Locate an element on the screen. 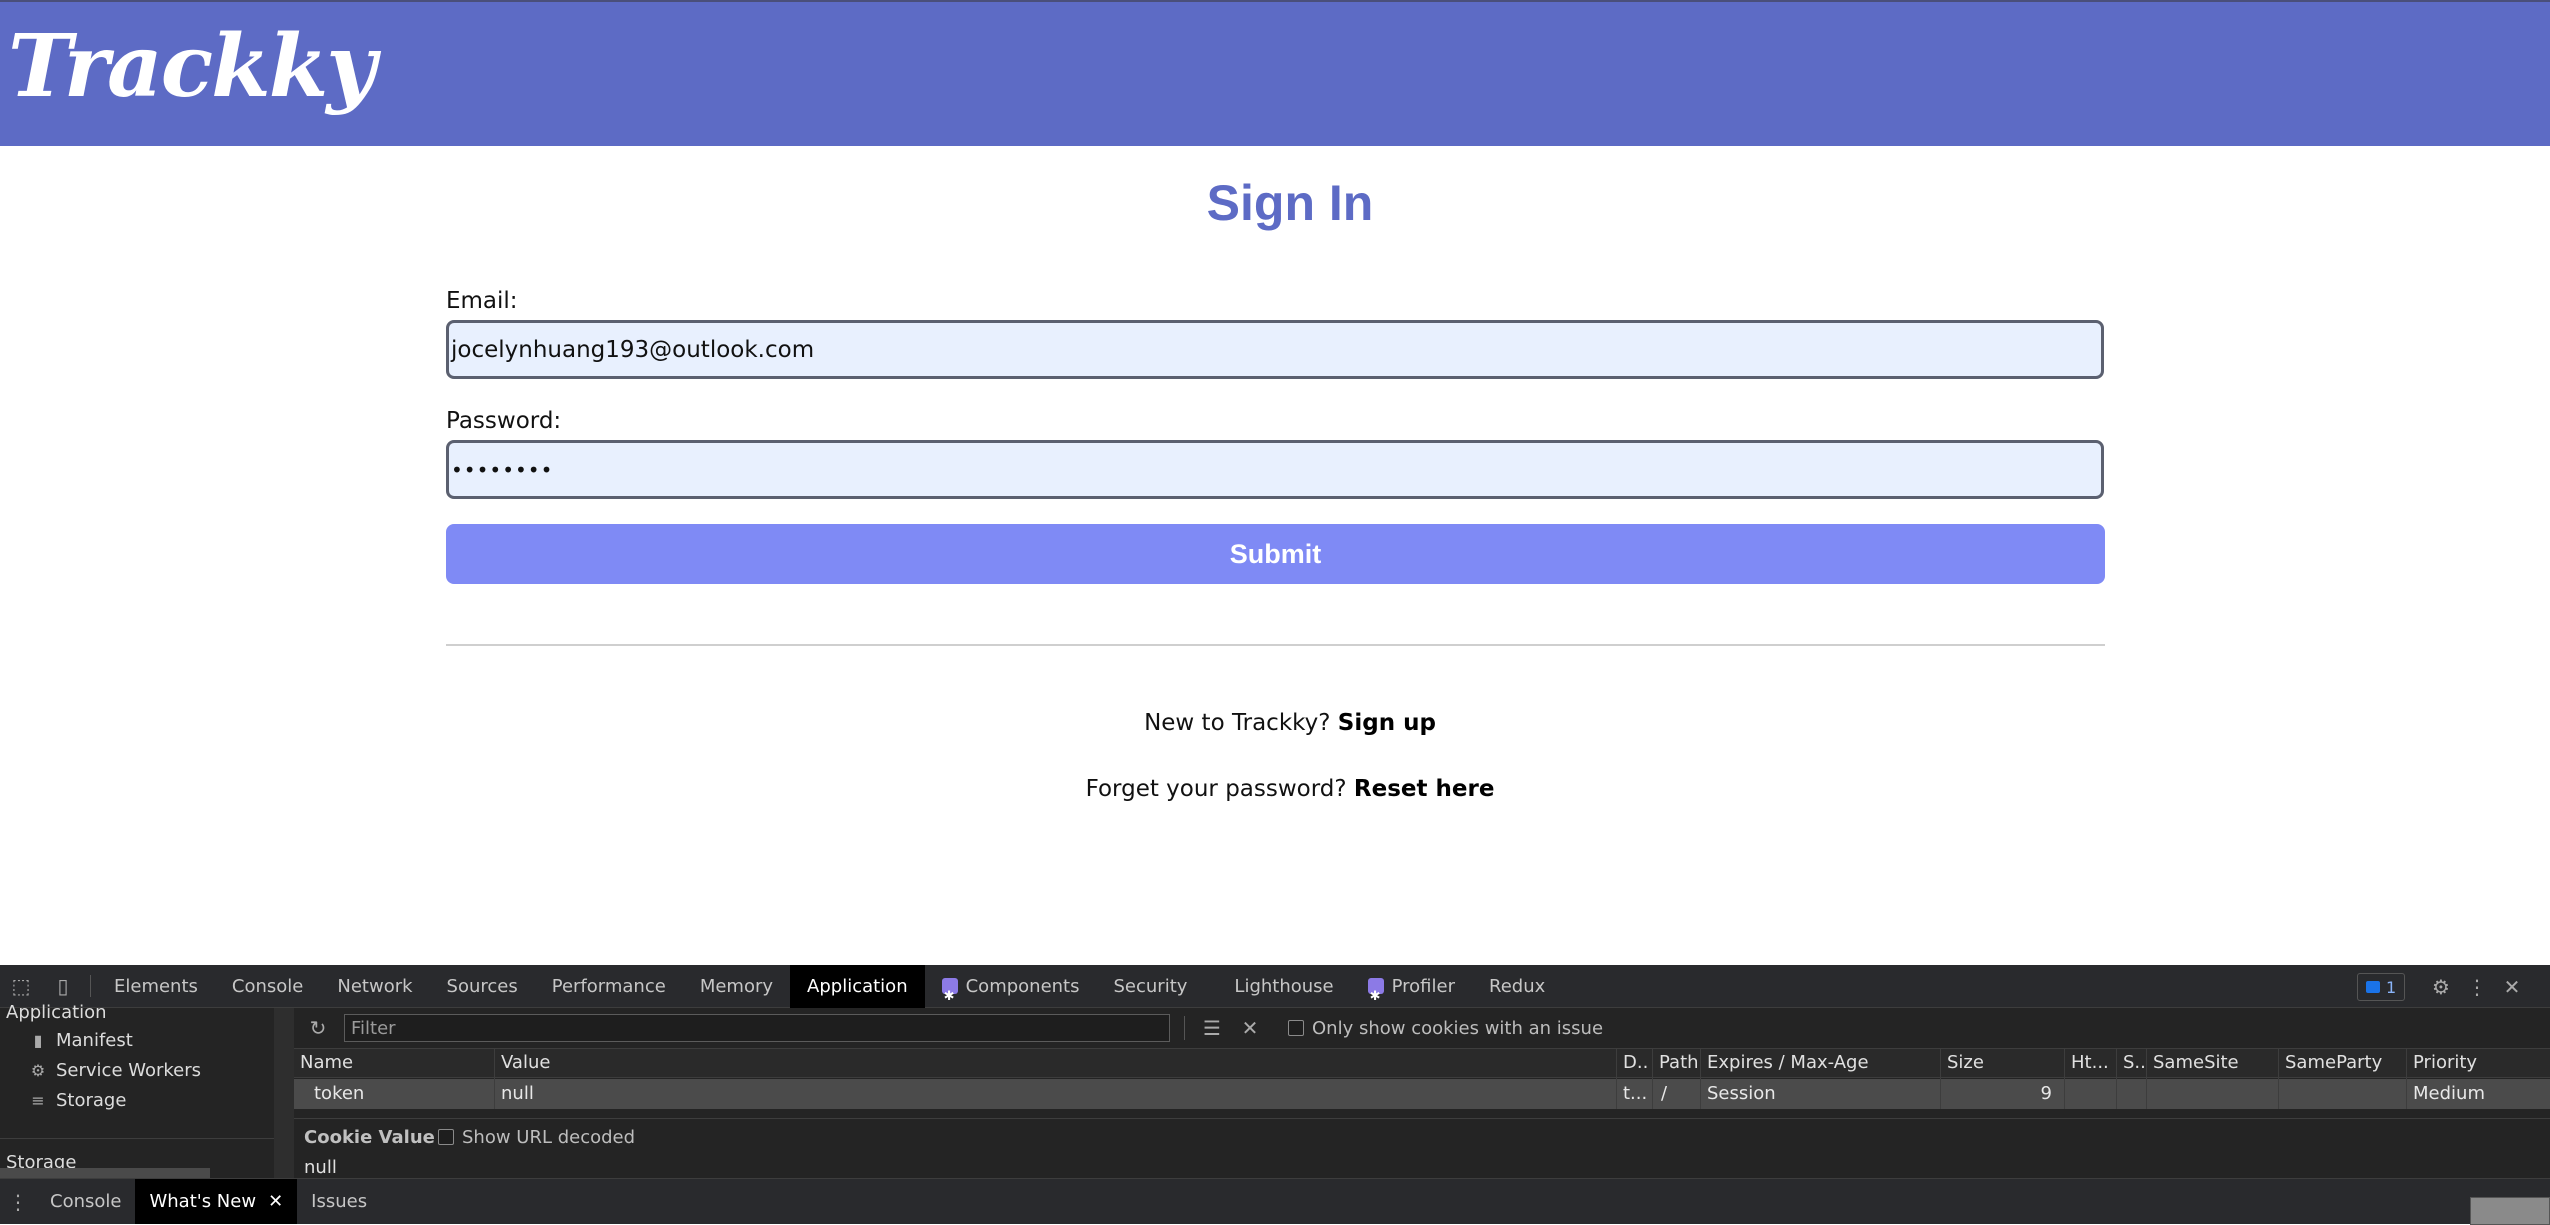  column-domain: D.. is located at coordinates (1634, 1064).